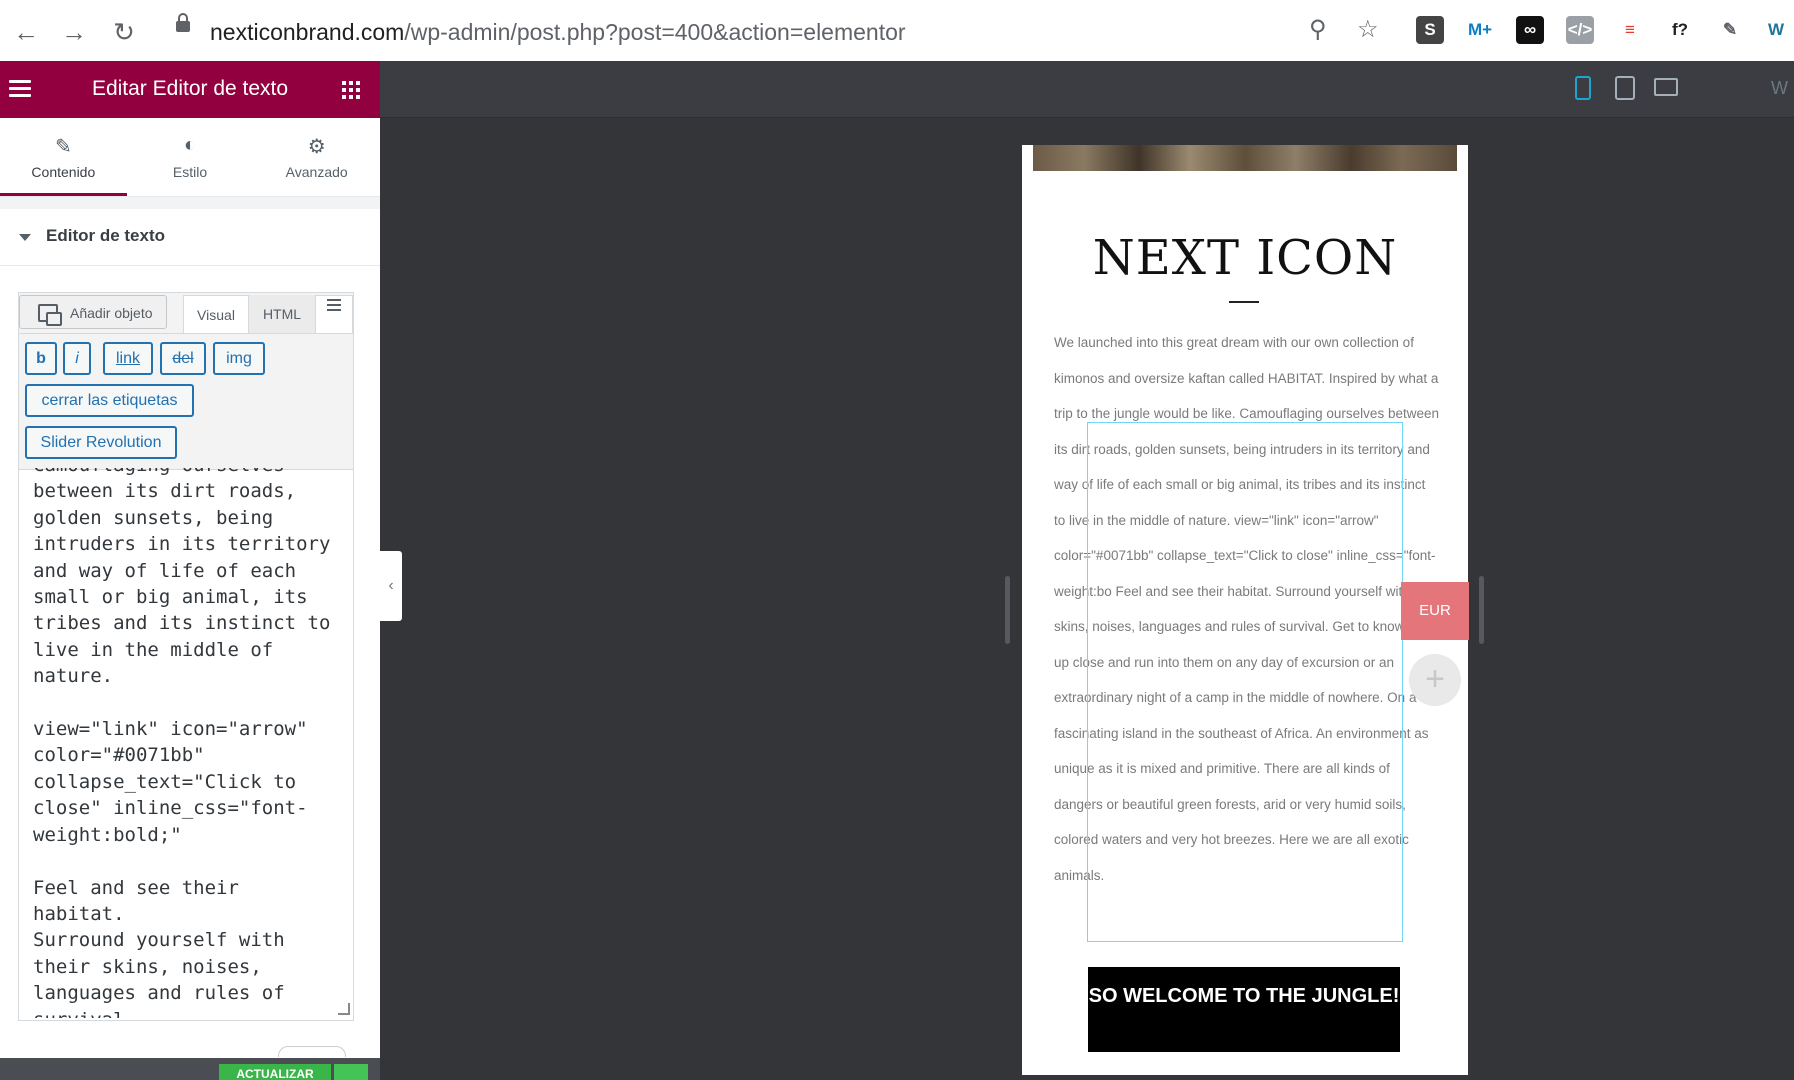 The width and height of the screenshot is (1794, 1080). What do you see at coordinates (1245, 158) in the screenshot?
I see `hero-image` at bounding box center [1245, 158].